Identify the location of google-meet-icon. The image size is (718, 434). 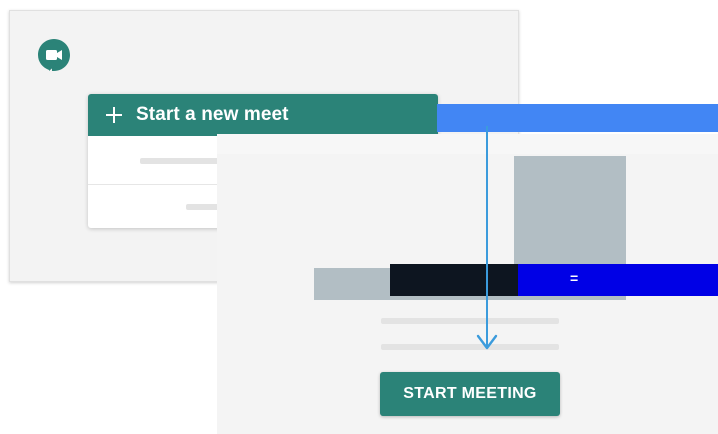
(54, 55).